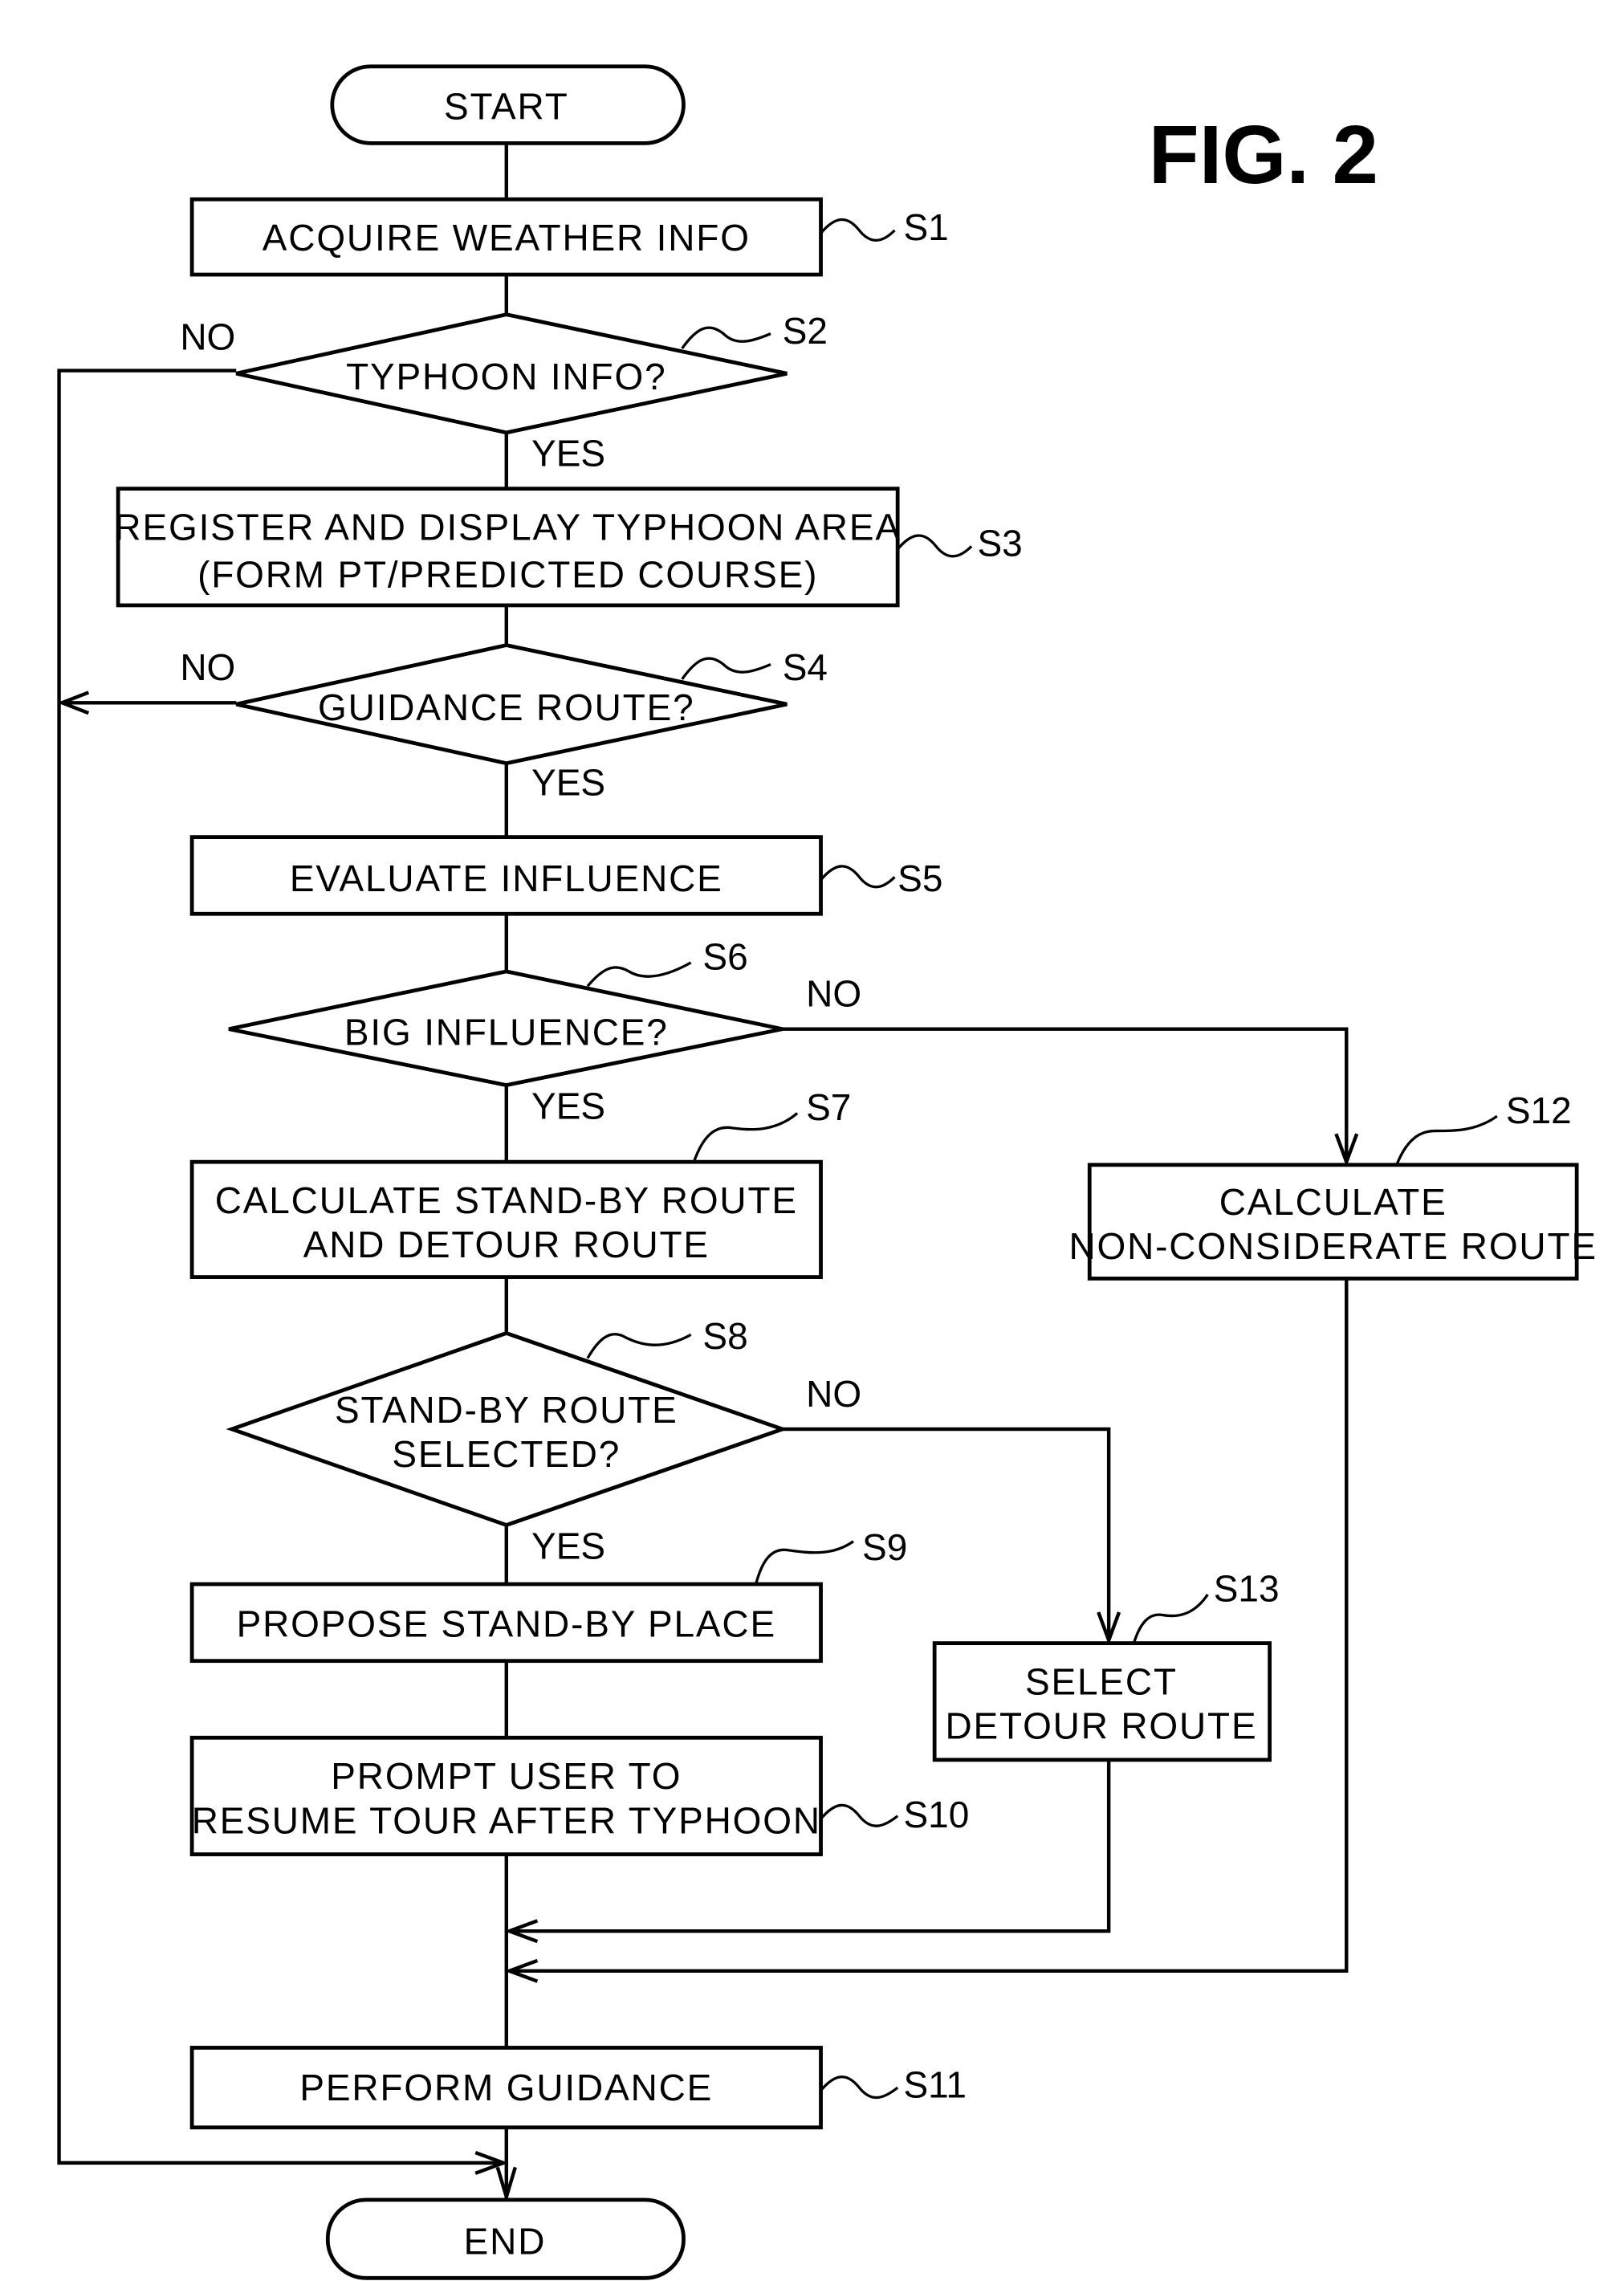  Describe the element at coordinates (506, 1820) in the screenshot. I see `s10-label-line2: RESUME TOUR AFTER TYPHOON` at that location.